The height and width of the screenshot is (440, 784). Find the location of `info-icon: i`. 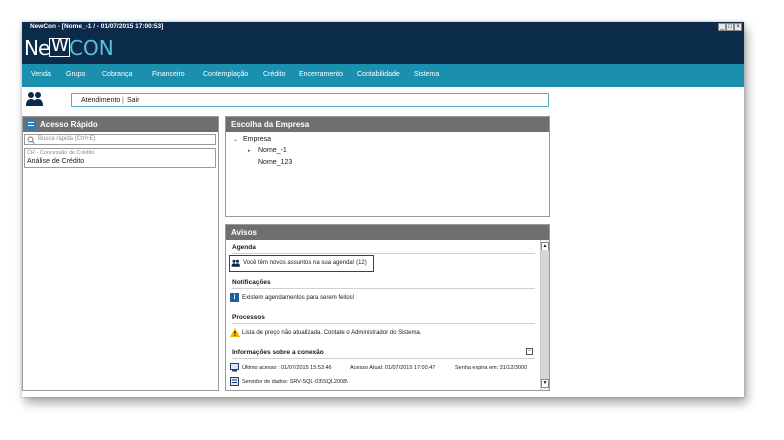

info-icon: i is located at coordinates (234, 297).